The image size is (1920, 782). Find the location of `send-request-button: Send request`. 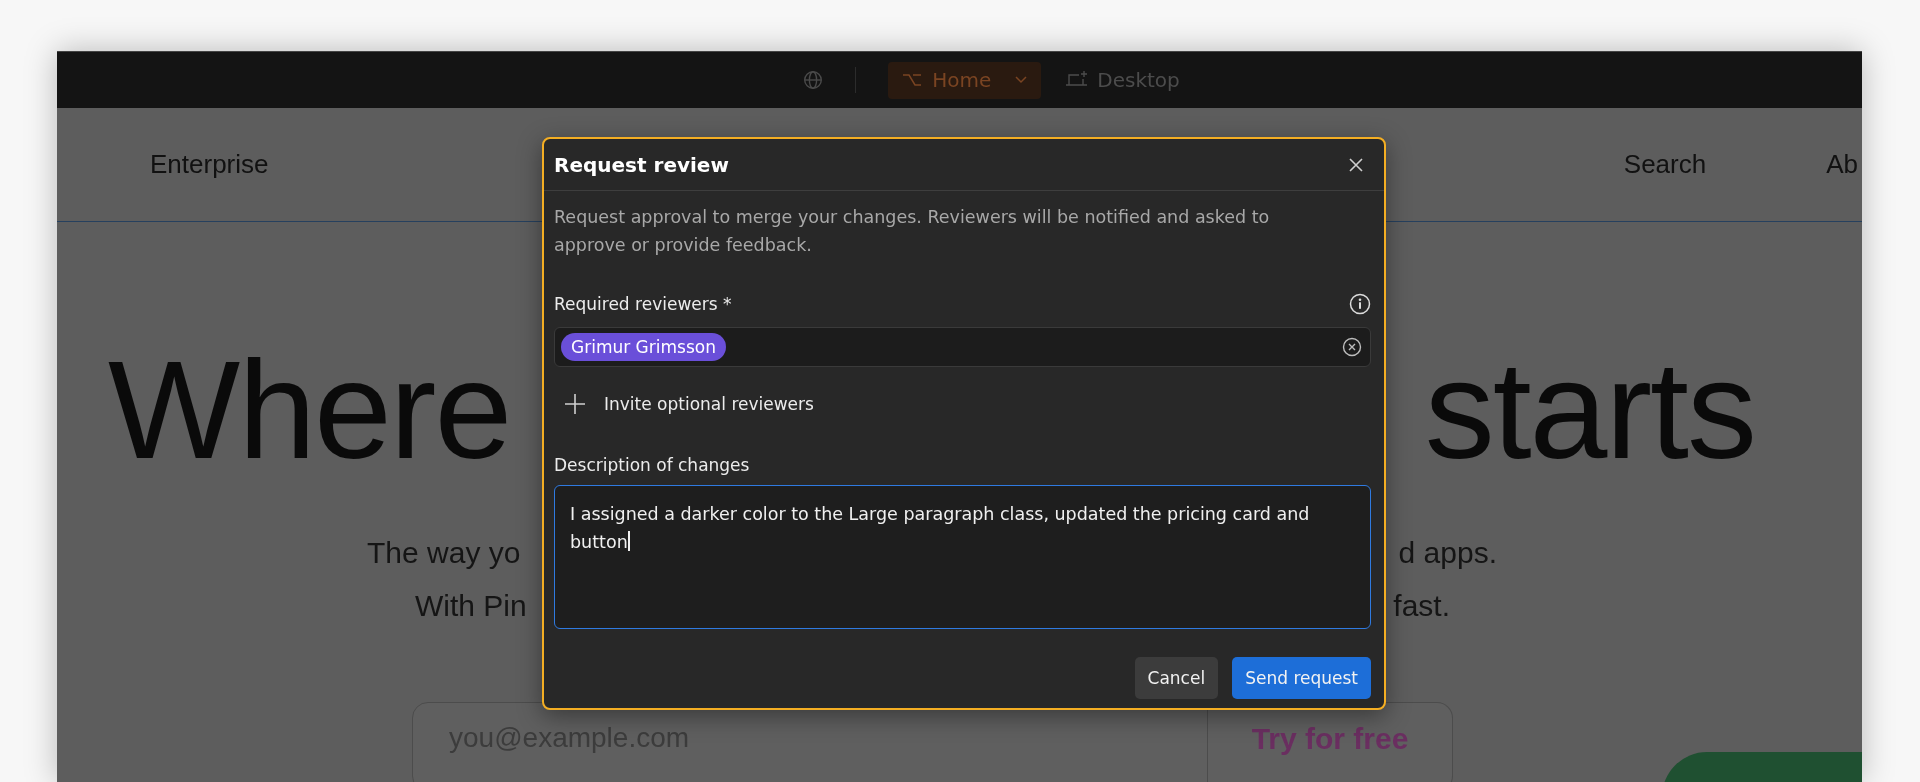

send-request-button: Send request is located at coordinates (1301, 678).